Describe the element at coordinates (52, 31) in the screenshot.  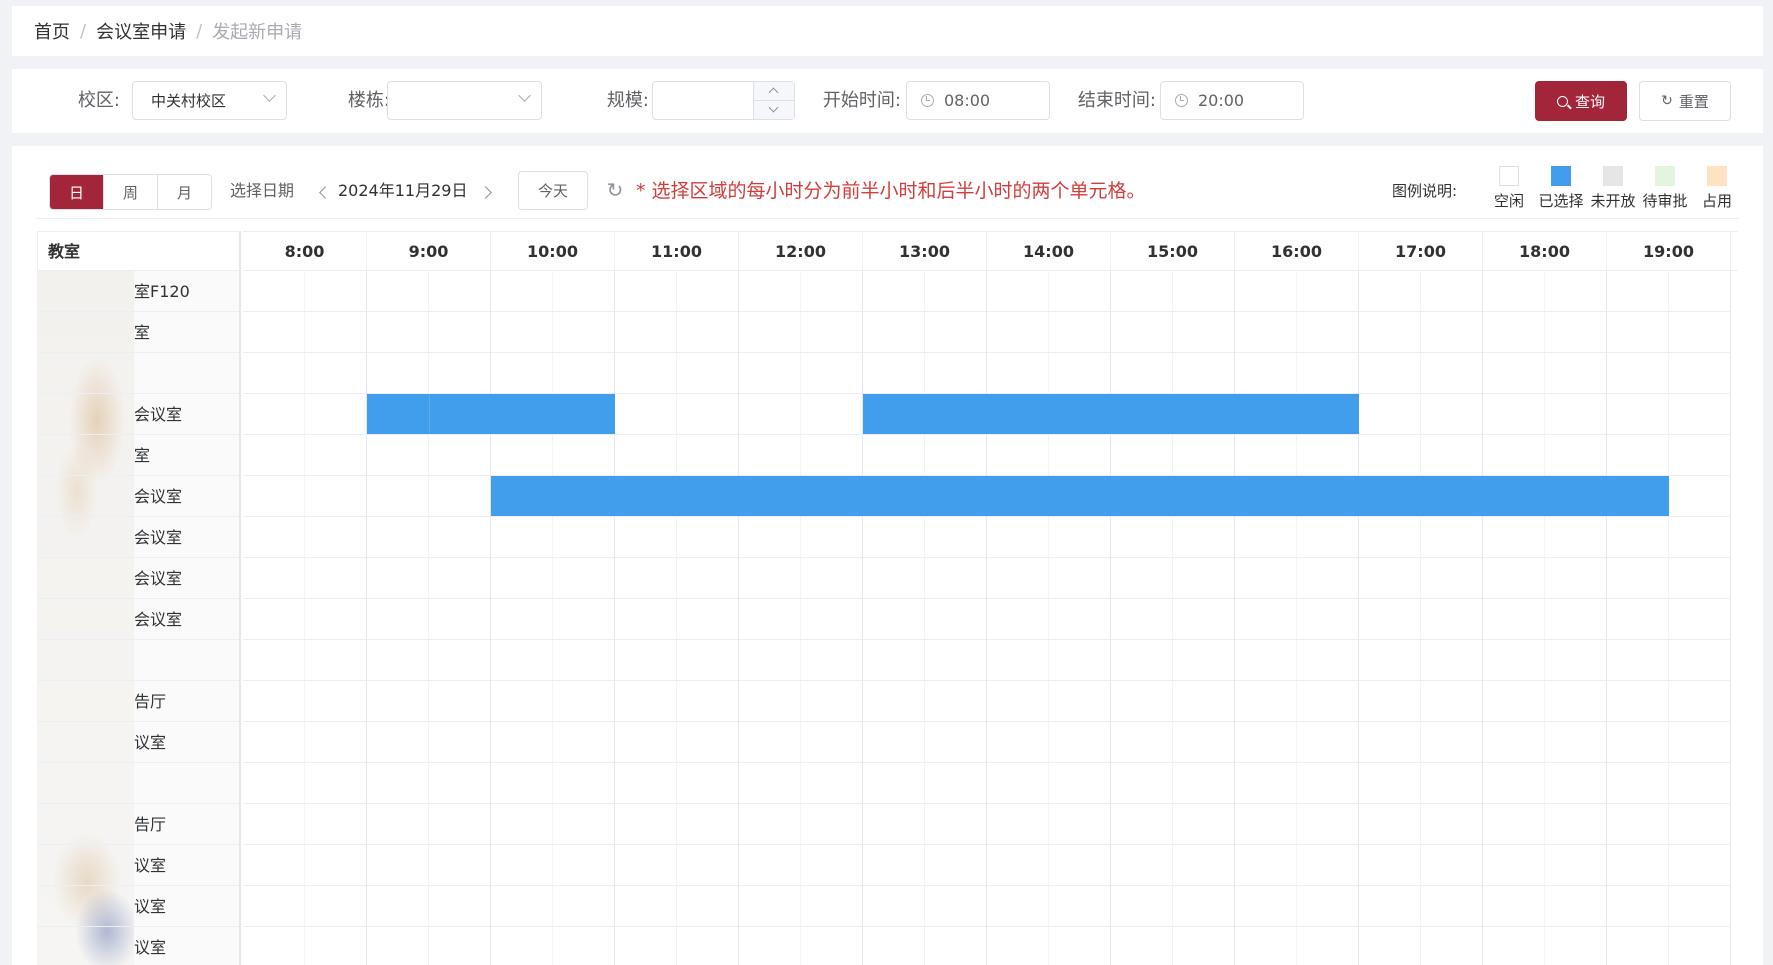
I see `breadcrumb-home: 首页` at that location.